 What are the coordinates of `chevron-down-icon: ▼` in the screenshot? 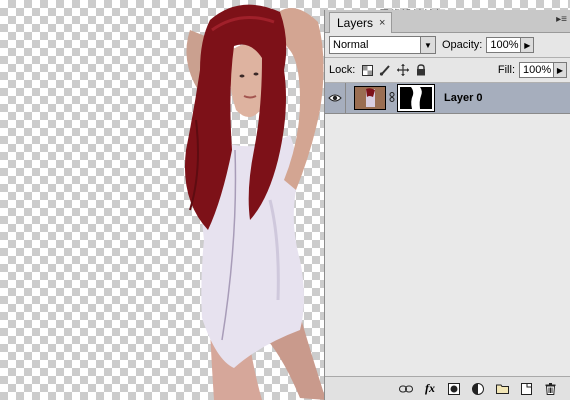 It's located at (427, 45).